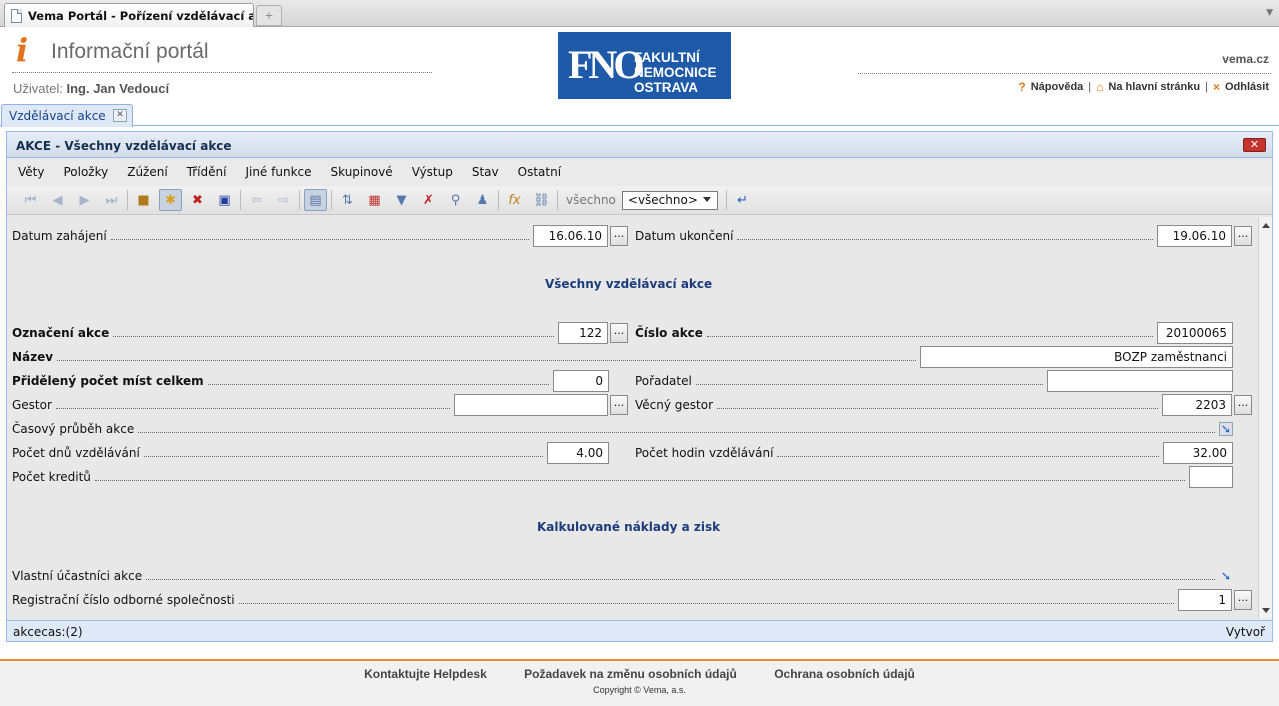  What do you see at coordinates (85, 172) in the screenshot?
I see `menu-polozky: Položky` at bounding box center [85, 172].